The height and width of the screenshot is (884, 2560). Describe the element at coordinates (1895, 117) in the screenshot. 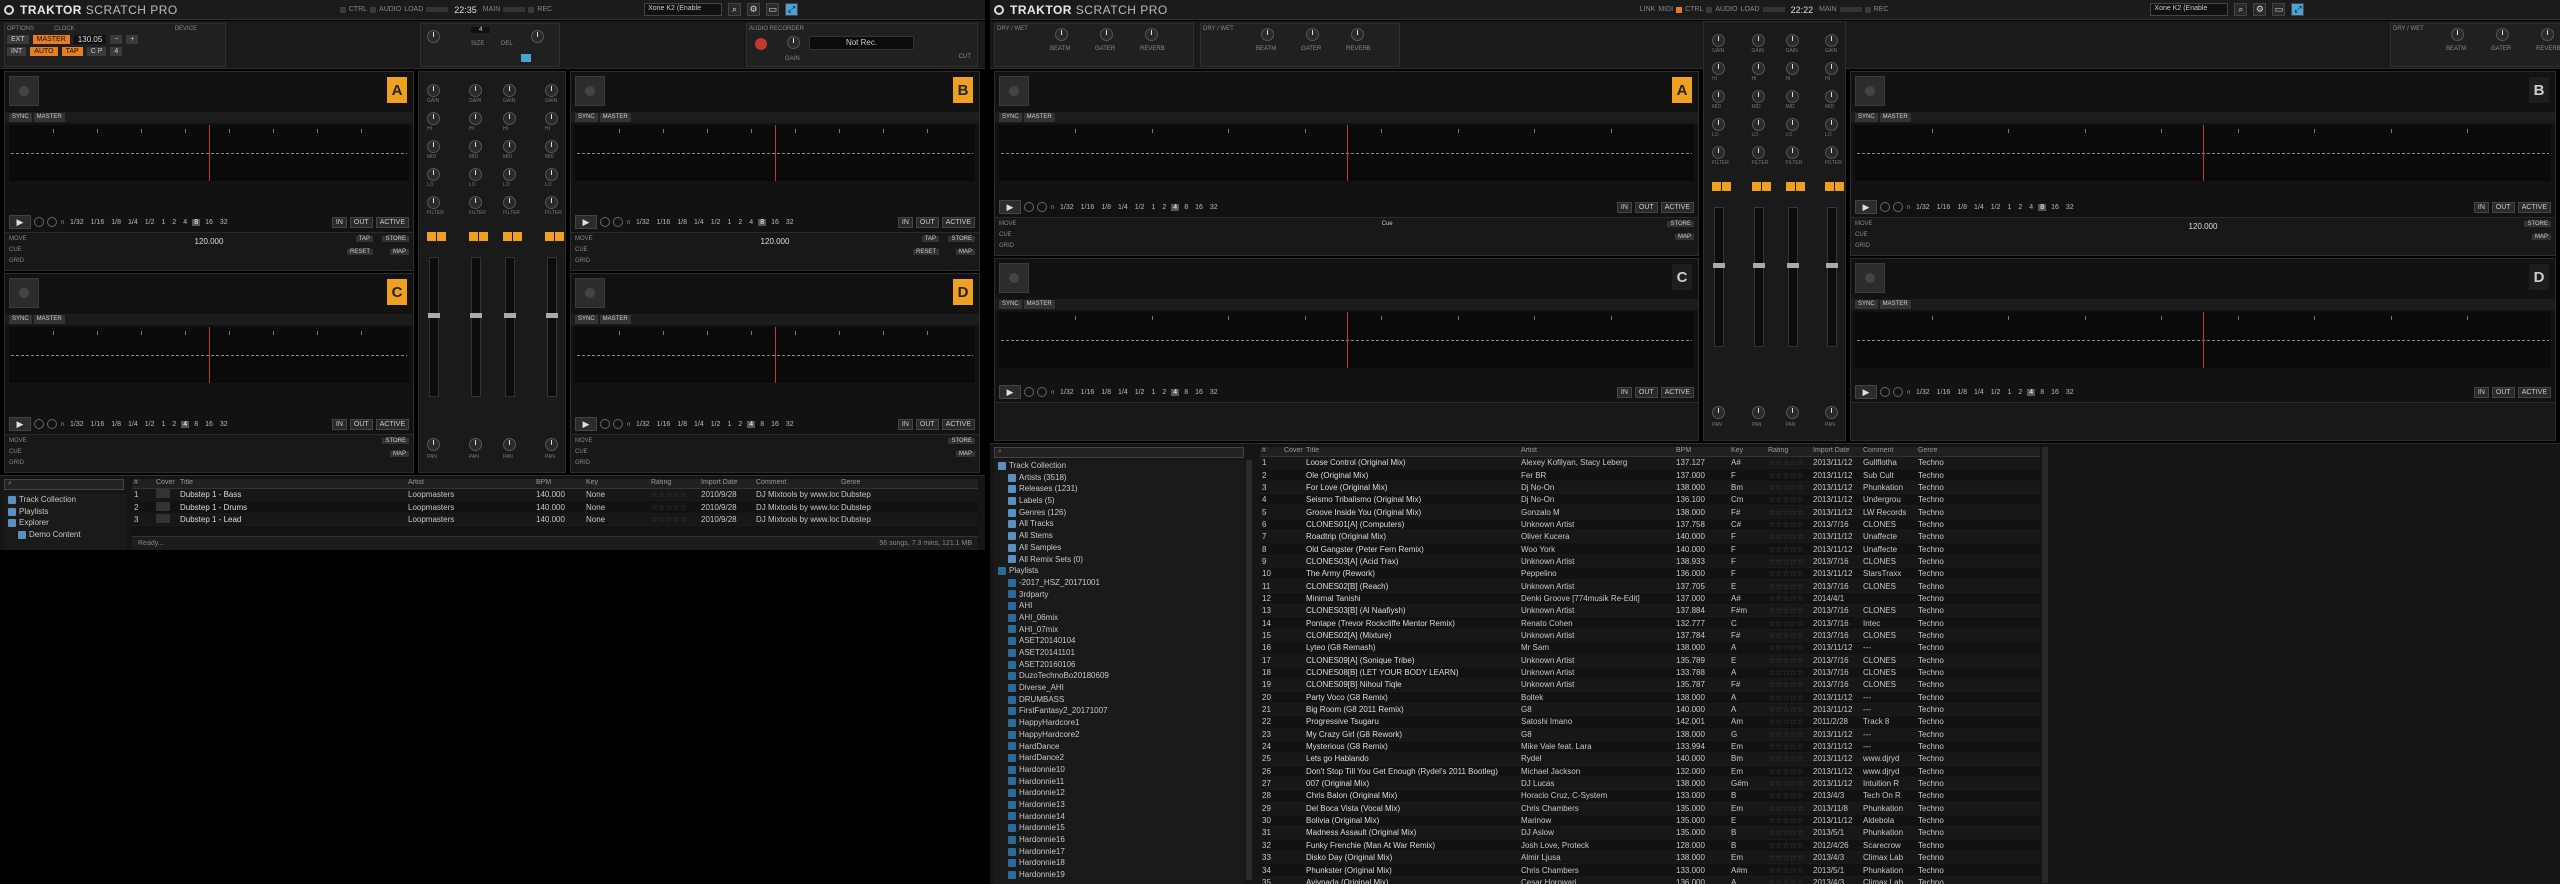

I see `master-button: MASTER` at that location.